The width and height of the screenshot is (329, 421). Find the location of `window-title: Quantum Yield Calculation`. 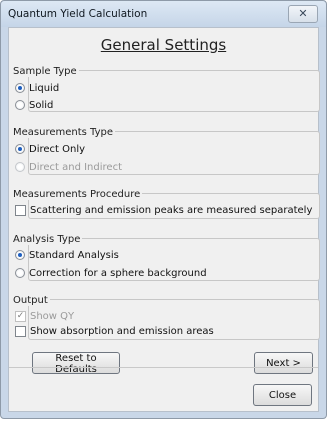

window-title: Quantum Yield Calculation is located at coordinates (78, 14).